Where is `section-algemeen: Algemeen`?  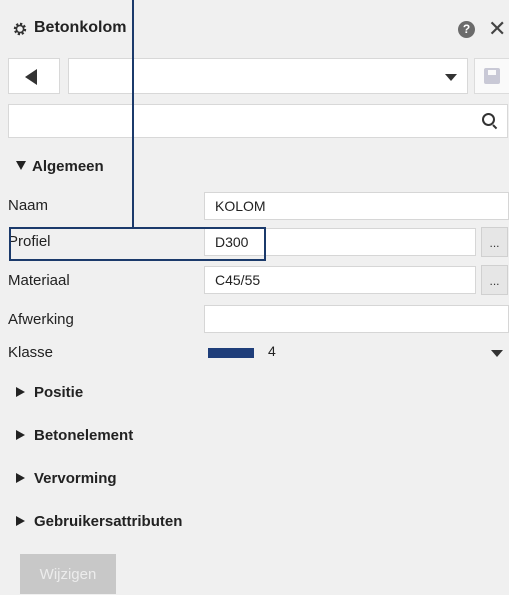 section-algemeen: Algemeen is located at coordinates (60, 166).